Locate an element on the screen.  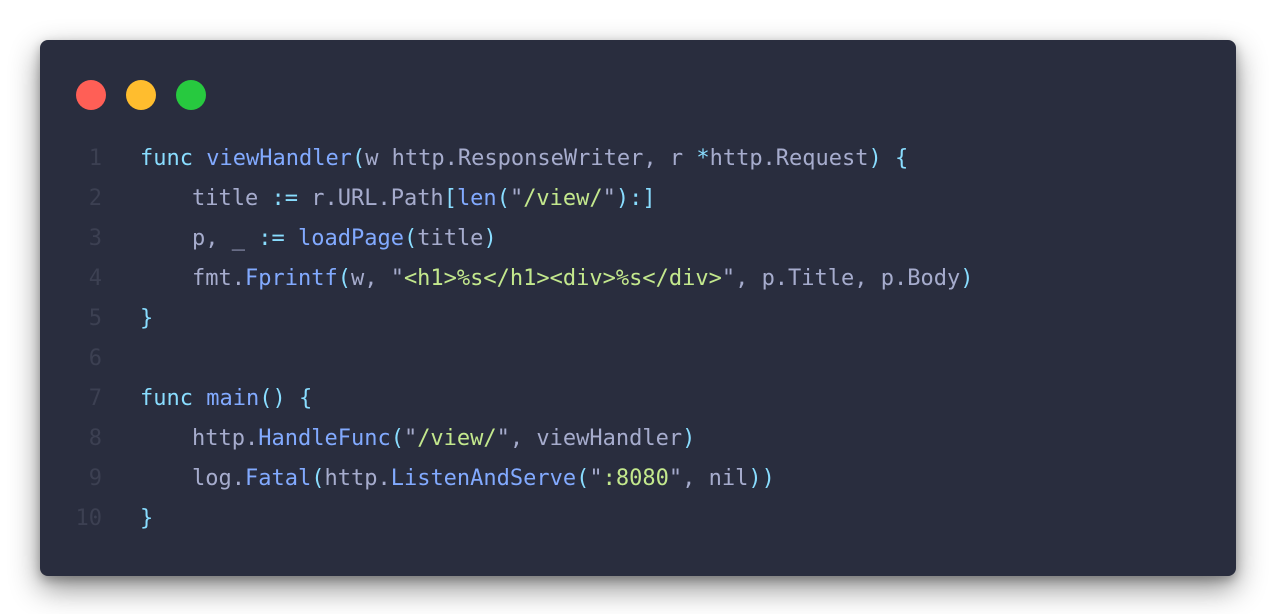
code-token: p, _ is located at coordinates (225, 238).